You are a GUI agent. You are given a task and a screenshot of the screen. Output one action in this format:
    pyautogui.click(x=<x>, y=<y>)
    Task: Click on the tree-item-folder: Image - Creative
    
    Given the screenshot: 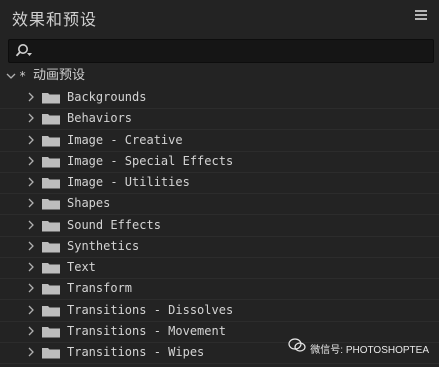 What is the action you would take?
    pyautogui.click(x=219, y=141)
    